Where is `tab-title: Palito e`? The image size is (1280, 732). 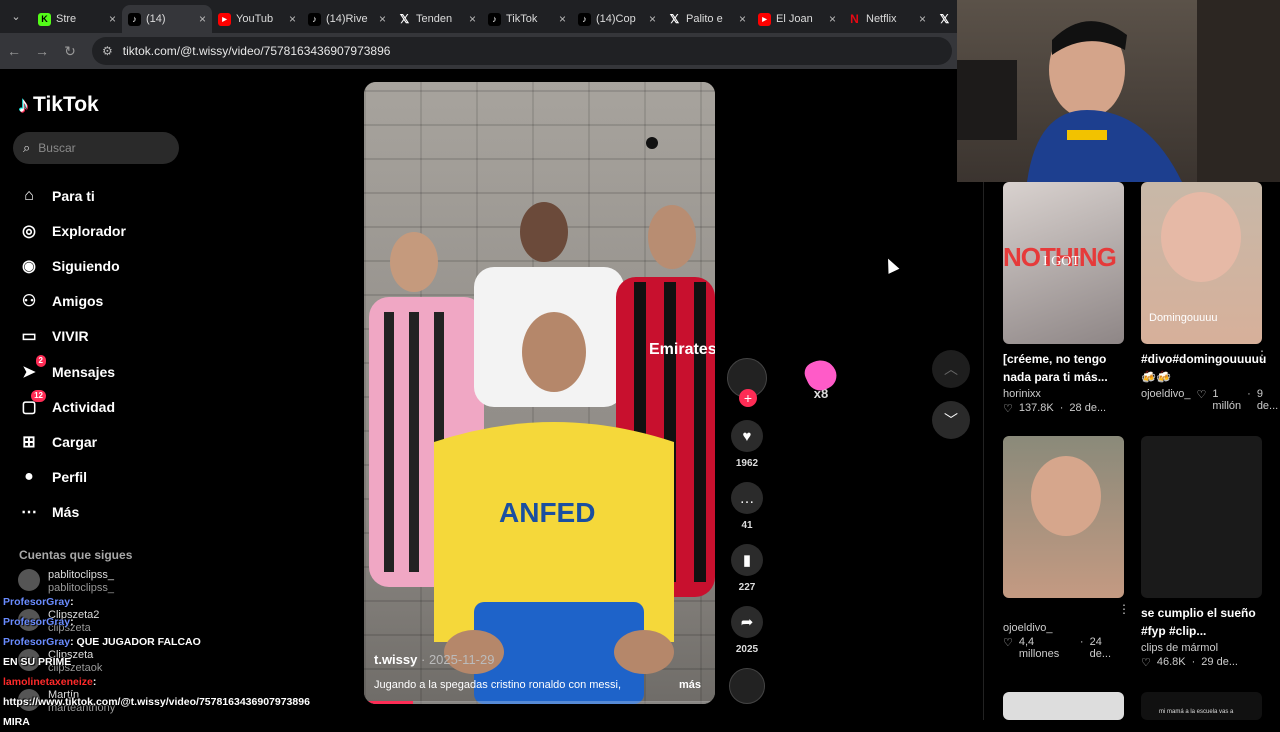 tab-title: Palito e is located at coordinates (704, 19).